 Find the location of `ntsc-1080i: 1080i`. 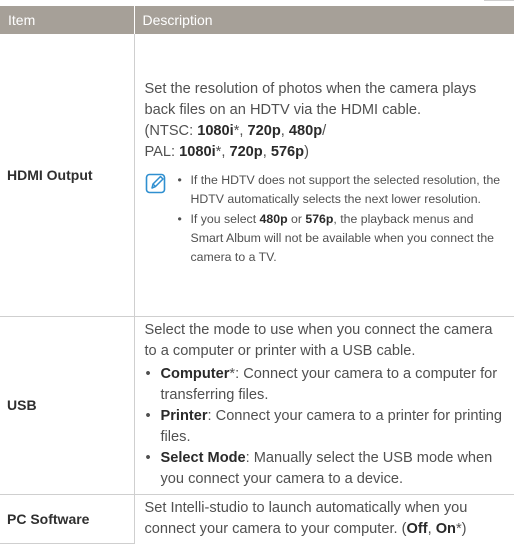

ntsc-1080i: 1080i is located at coordinates (215, 130).